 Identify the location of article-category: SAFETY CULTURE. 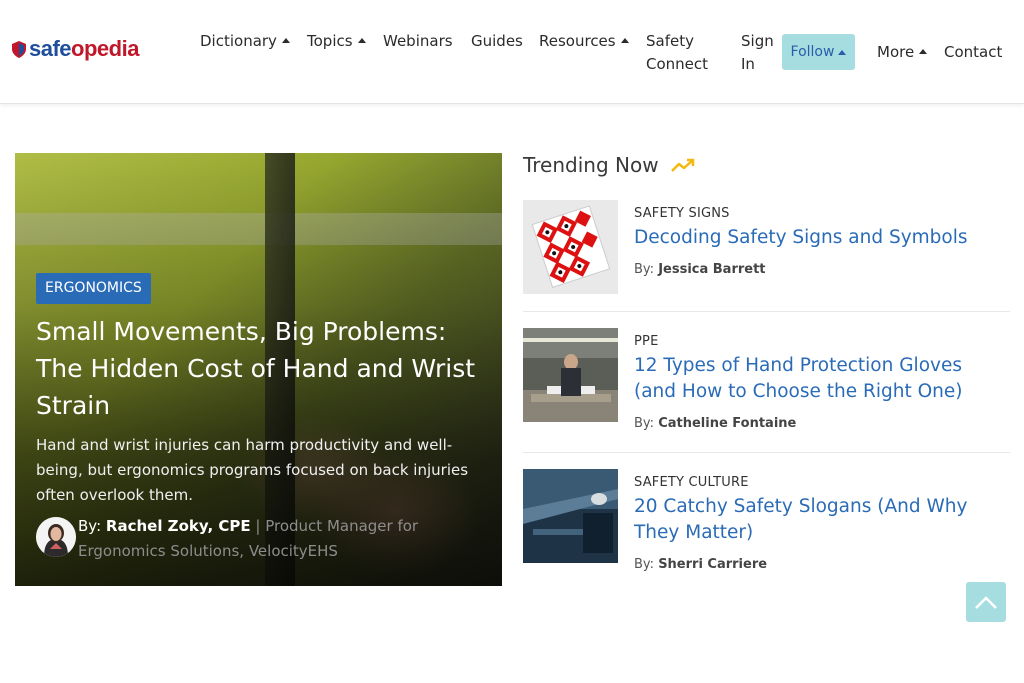
(691, 482).